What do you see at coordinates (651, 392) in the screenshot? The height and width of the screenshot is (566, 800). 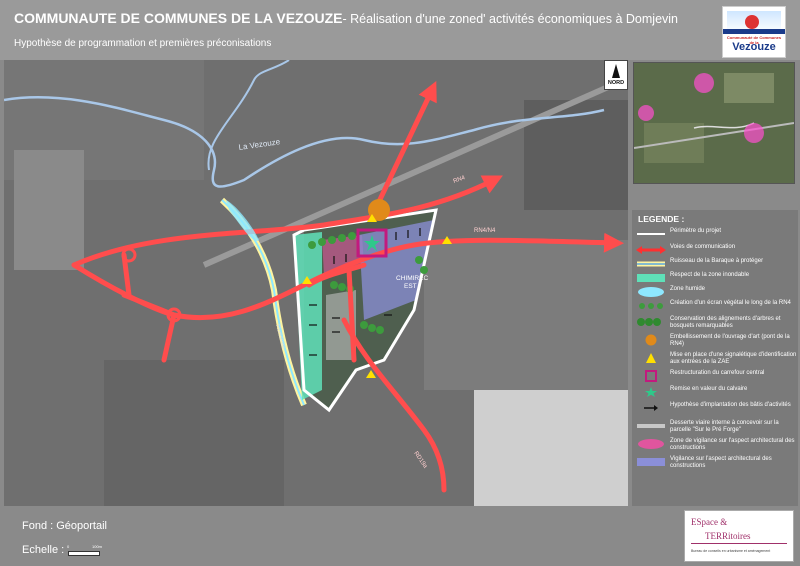 I see `green-star-icon` at bounding box center [651, 392].